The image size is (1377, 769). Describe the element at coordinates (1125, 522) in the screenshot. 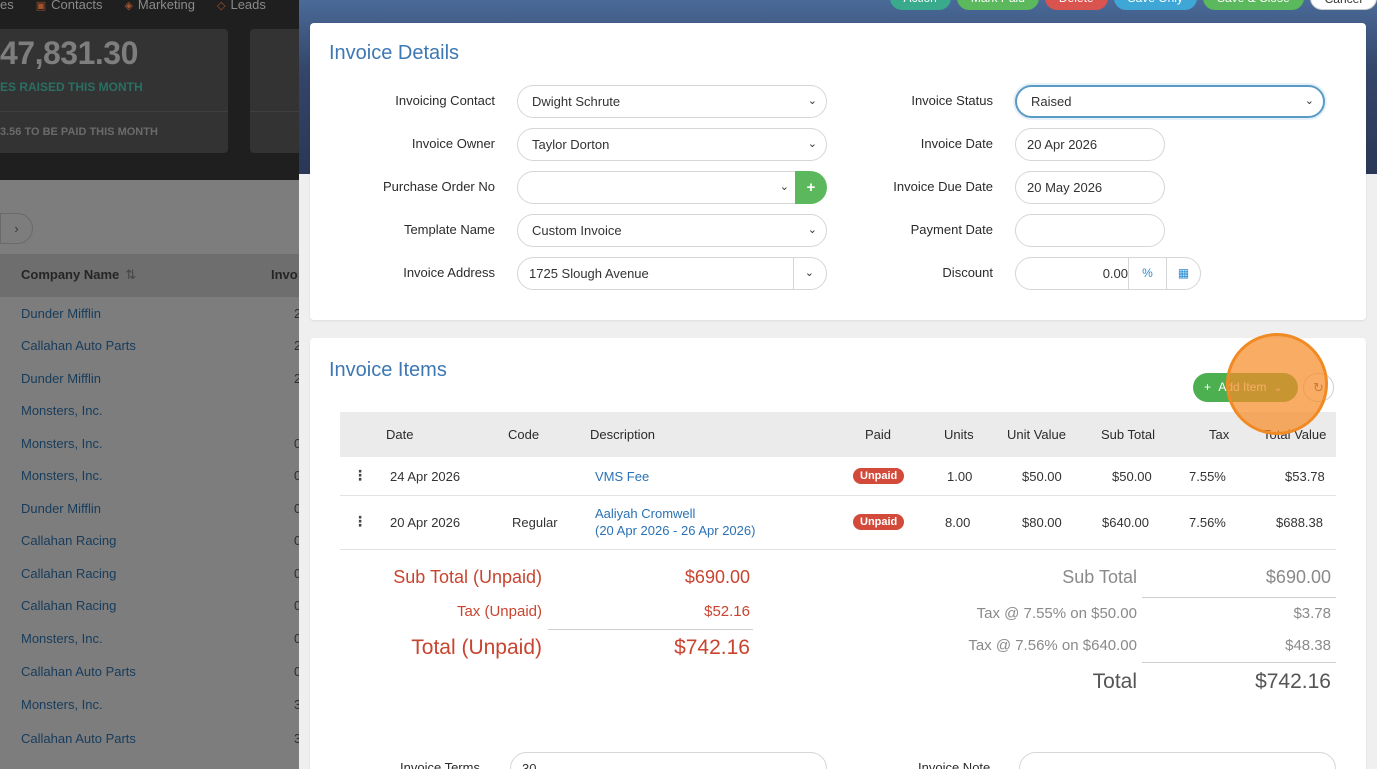

I see `row-sub-total: $640.00` at that location.